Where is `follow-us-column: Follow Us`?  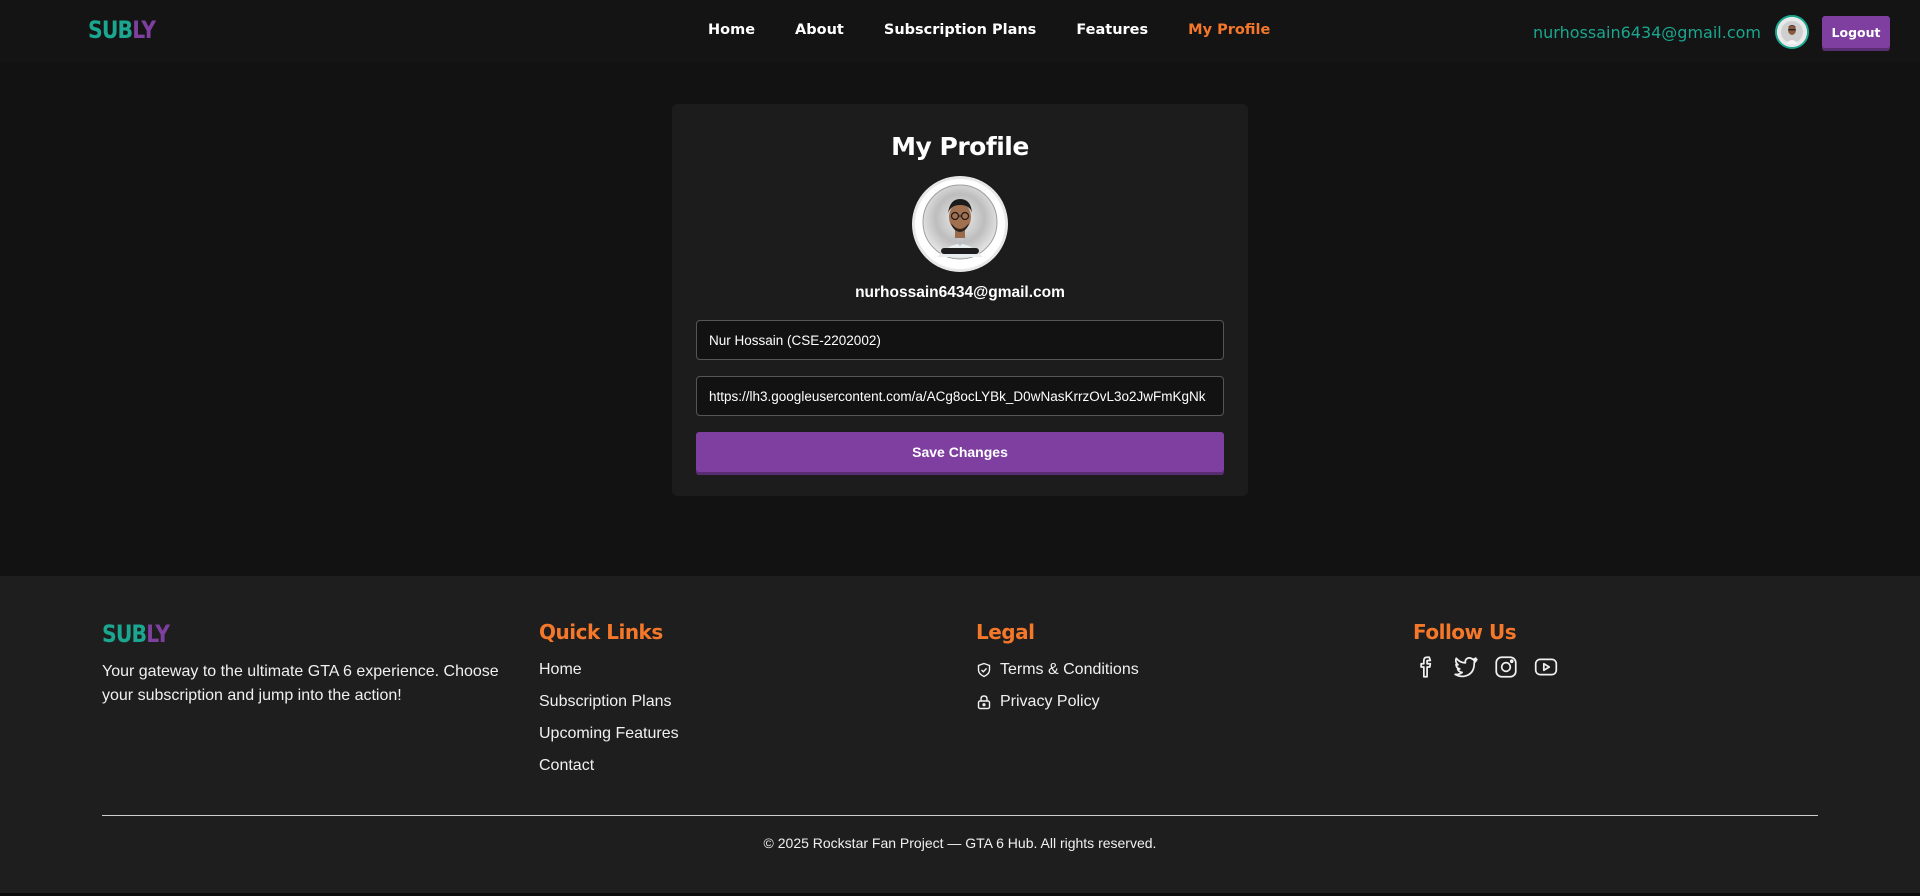
follow-us-column: Follow Us is located at coordinates (1486, 650).